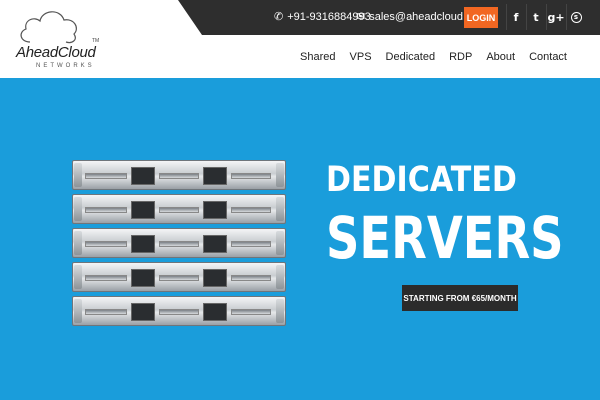 The image size is (600, 400). I want to click on twitter-icon: t, so click(535, 17).